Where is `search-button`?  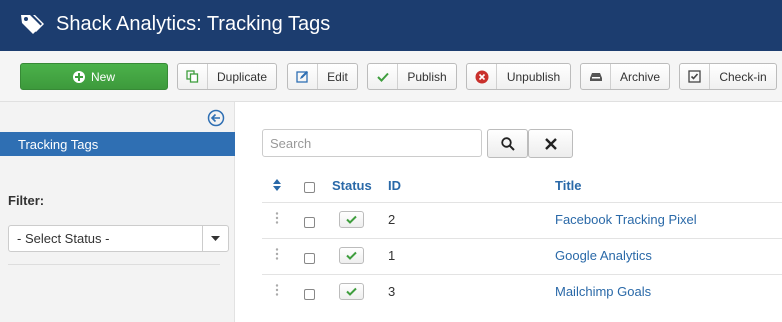
search-button is located at coordinates (507, 143).